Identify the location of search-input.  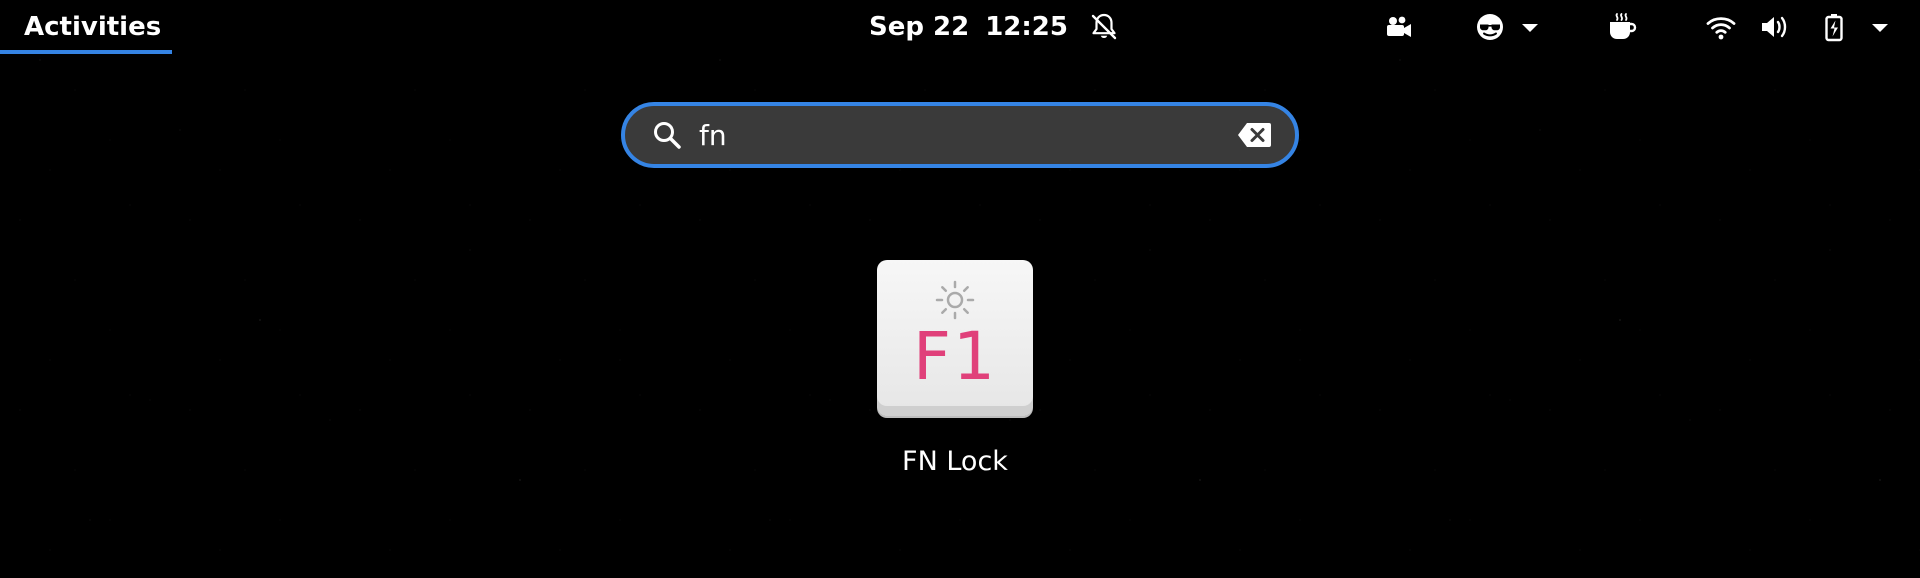
(959, 135).